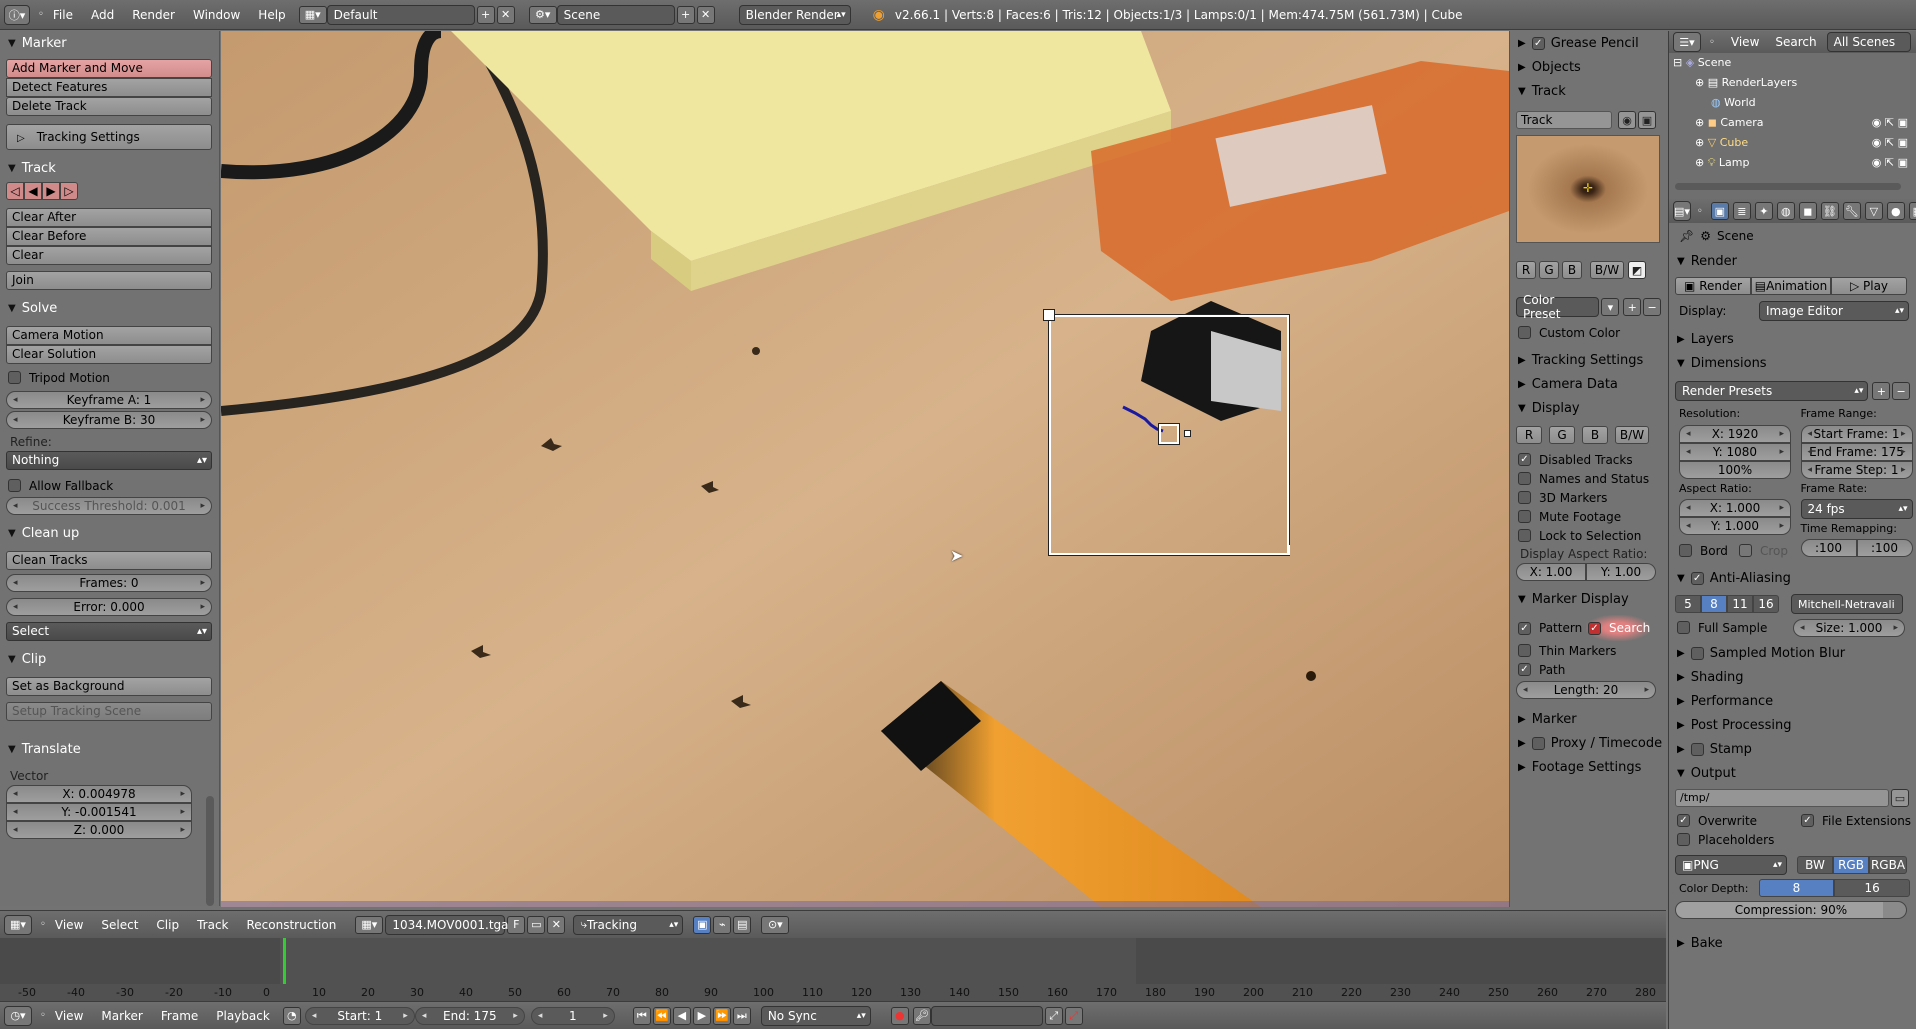 The image size is (1916, 1029). Describe the element at coordinates (1766, 604) in the screenshot. I see `aa-16-button: 16` at that location.